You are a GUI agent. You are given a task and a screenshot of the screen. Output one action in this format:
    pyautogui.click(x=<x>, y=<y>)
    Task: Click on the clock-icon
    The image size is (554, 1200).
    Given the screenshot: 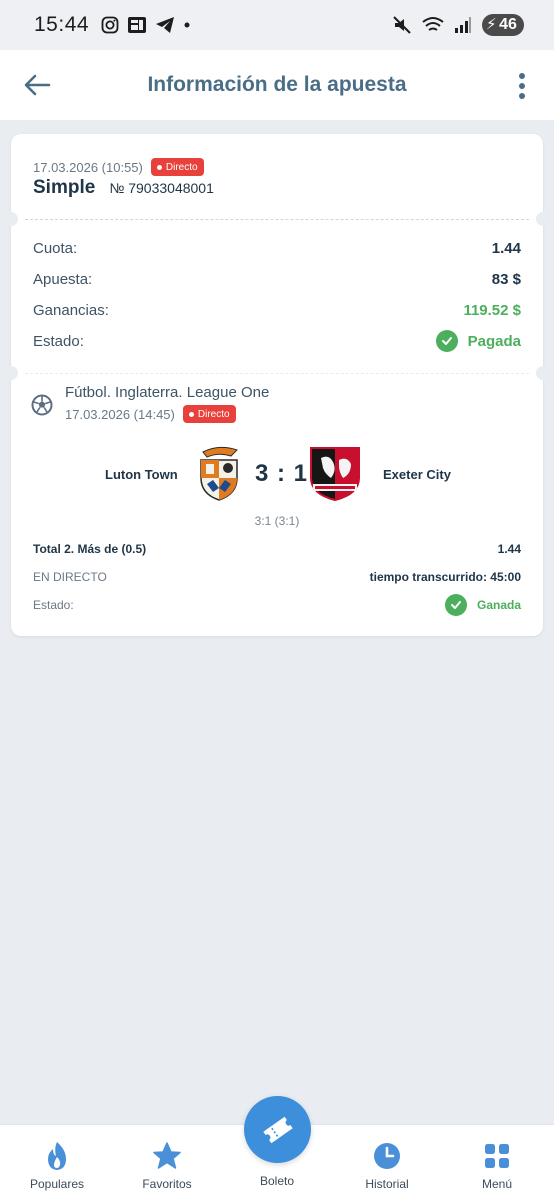 What is the action you would take?
    pyautogui.click(x=387, y=1156)
    